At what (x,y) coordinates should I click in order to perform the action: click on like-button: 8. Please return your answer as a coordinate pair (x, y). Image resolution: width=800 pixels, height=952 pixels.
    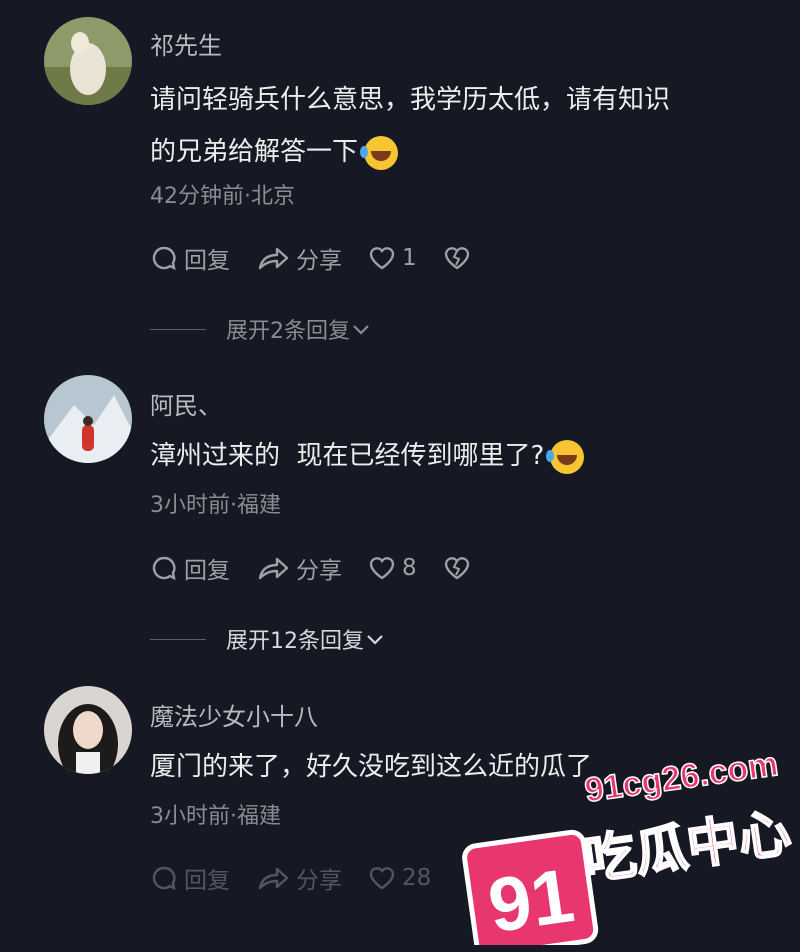
    Looking at the image, I should click on (392, 568).